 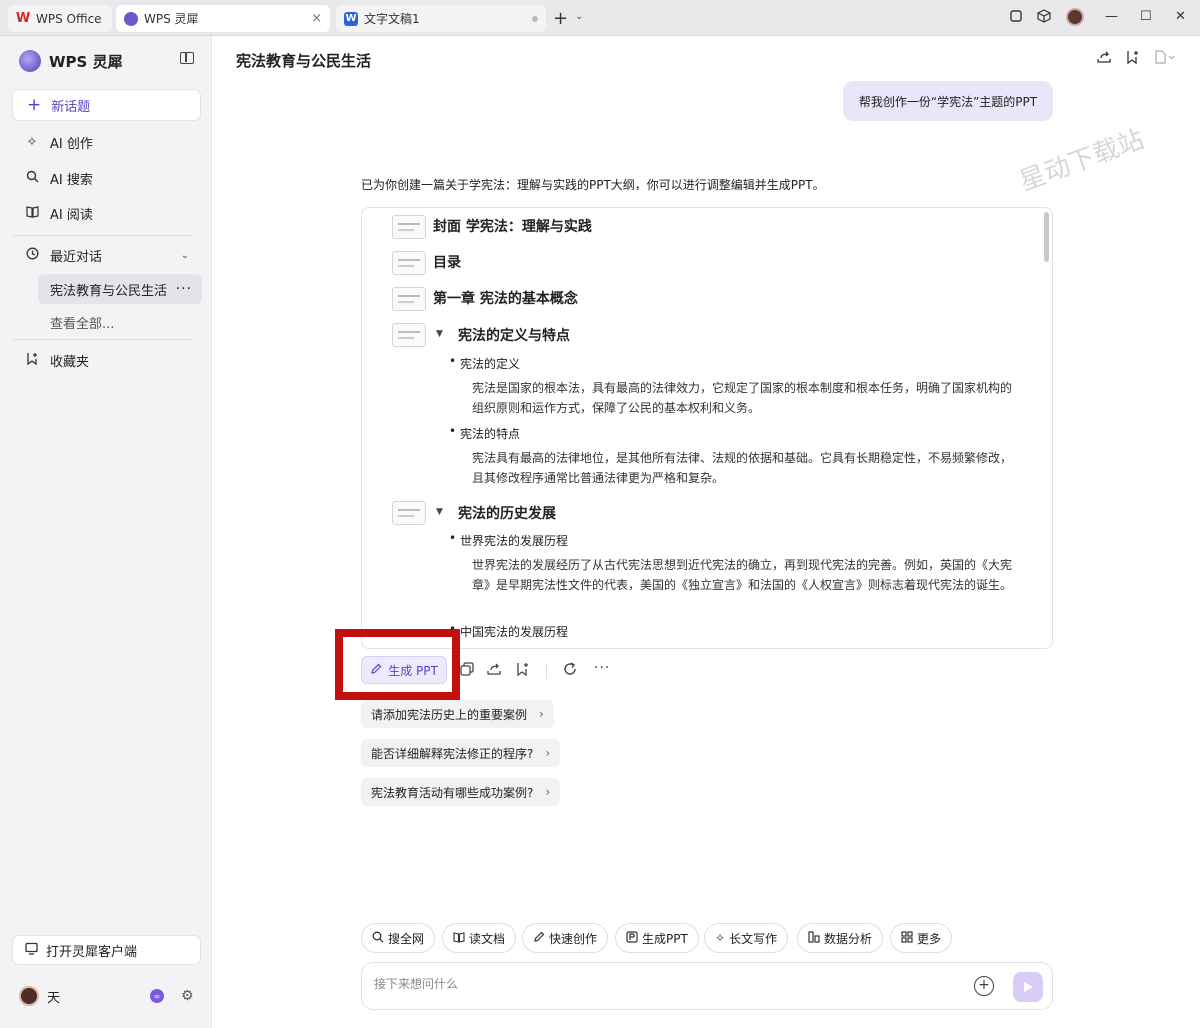 I want to click on bookmark-icon, so click(x=32, y=360).